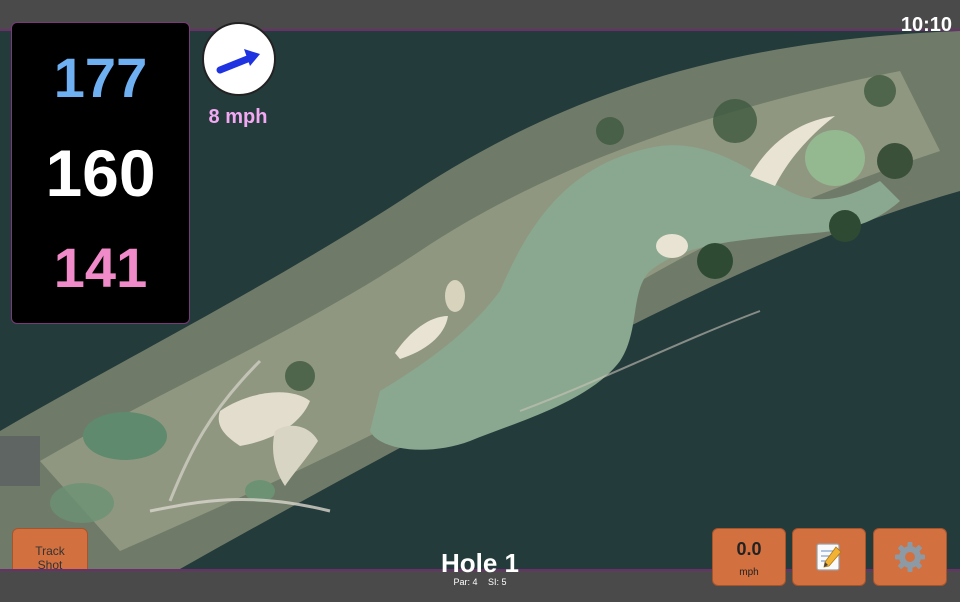  What do you see at coordinates (480, 563) in the screenshot?
I see `hole-title: Hole 1` at bounding box center [480, 563].